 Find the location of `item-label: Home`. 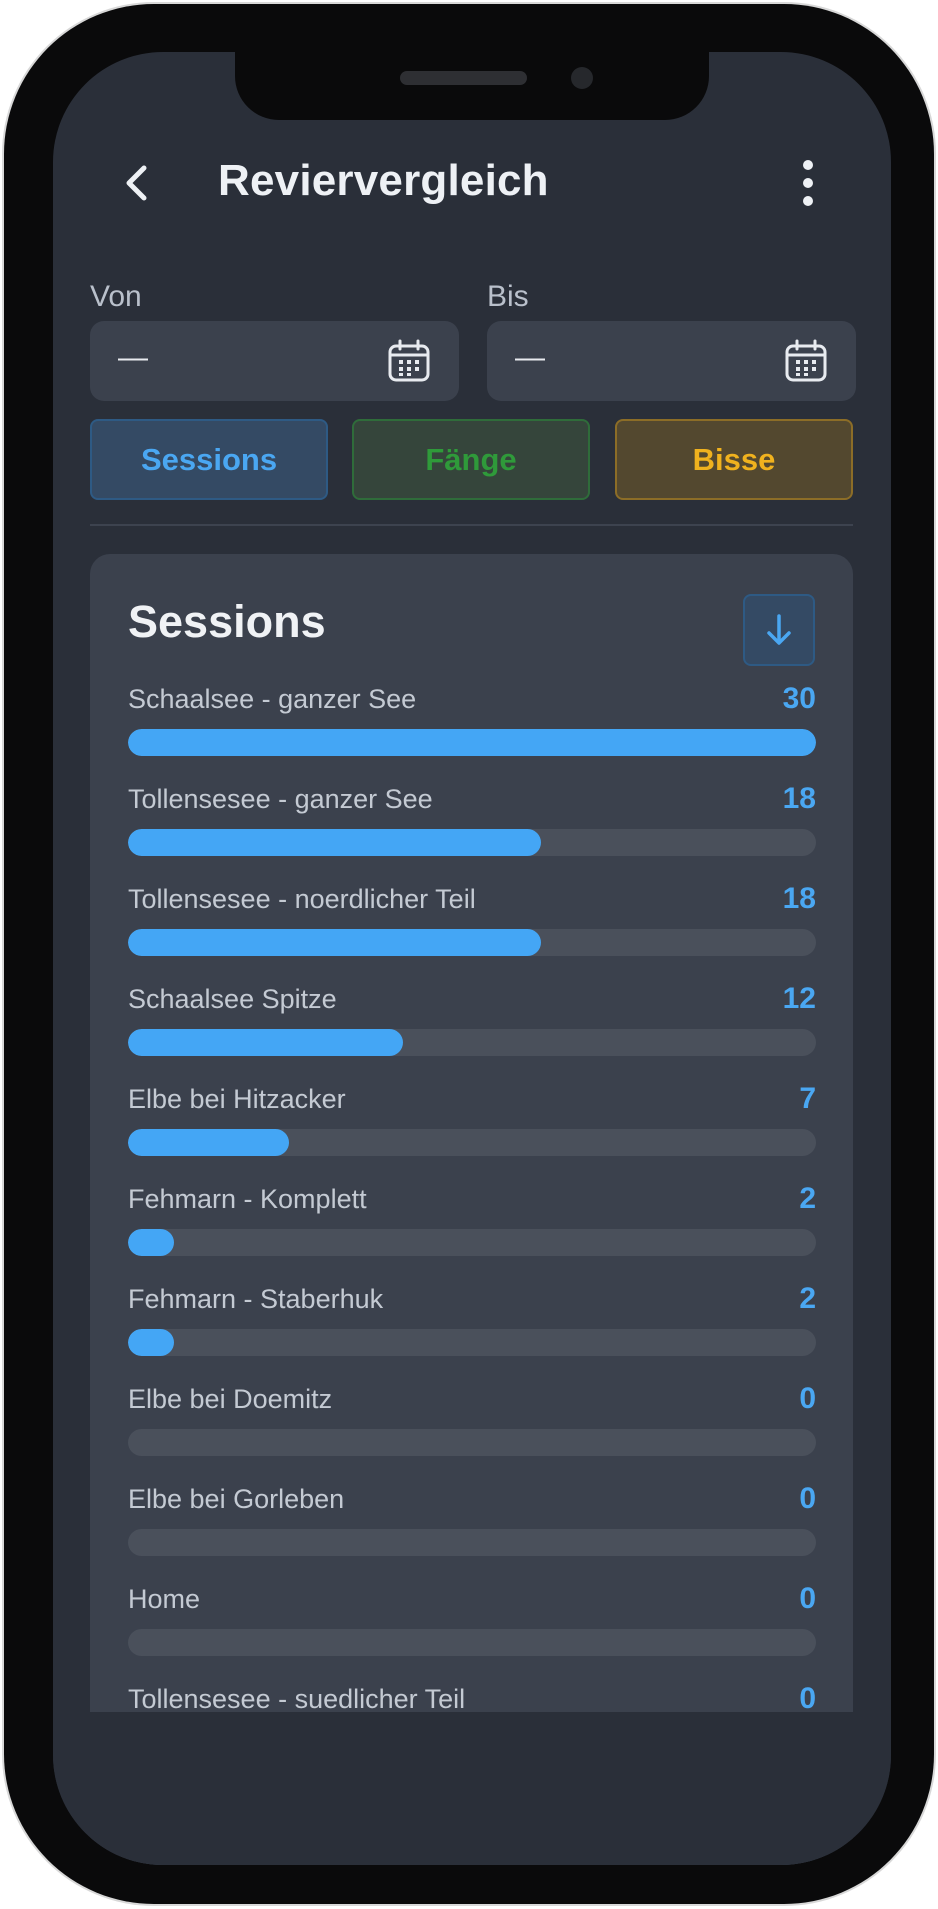

item-label: Home is located at coordinates (164, 1599).